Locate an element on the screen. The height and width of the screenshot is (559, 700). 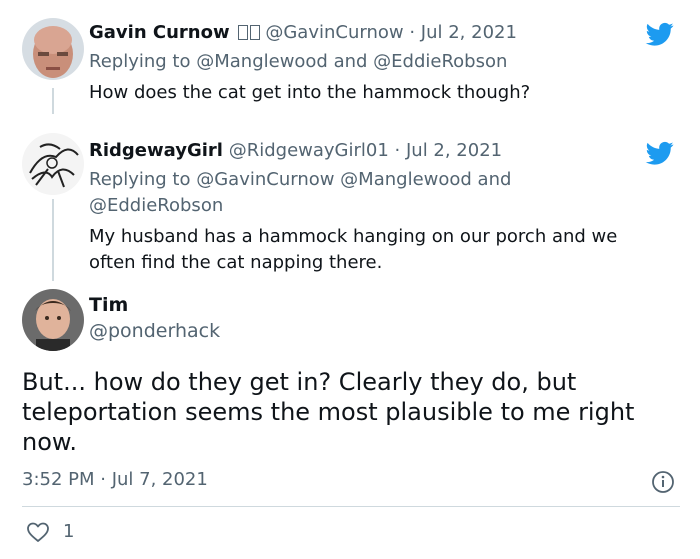
replying-to-mention-eddie: @EddieRobson is located at coordinates (156, 205).